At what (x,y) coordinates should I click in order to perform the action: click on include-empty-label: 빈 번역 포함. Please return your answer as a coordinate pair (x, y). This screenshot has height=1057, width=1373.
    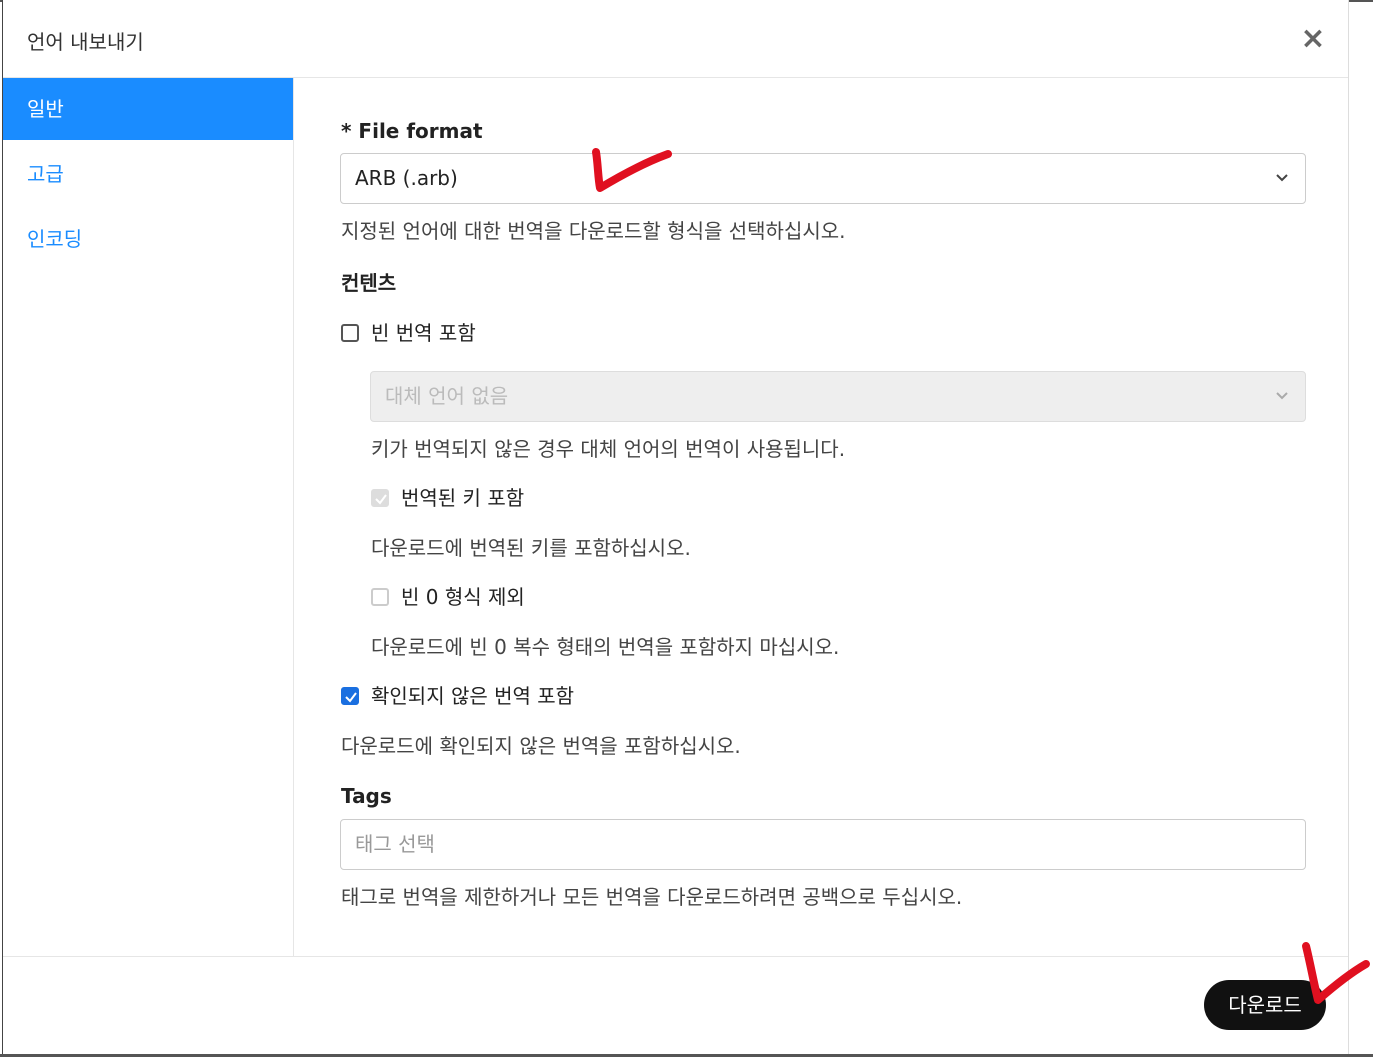
    Looking at the image, I should click on (423, 333).